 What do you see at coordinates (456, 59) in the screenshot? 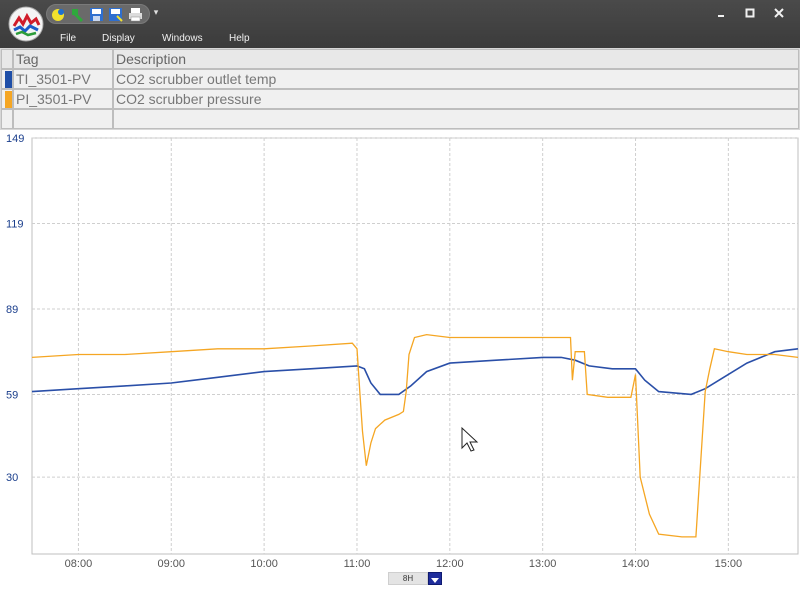
I see `description-column-header: Description` at bounding box center [456, 59].